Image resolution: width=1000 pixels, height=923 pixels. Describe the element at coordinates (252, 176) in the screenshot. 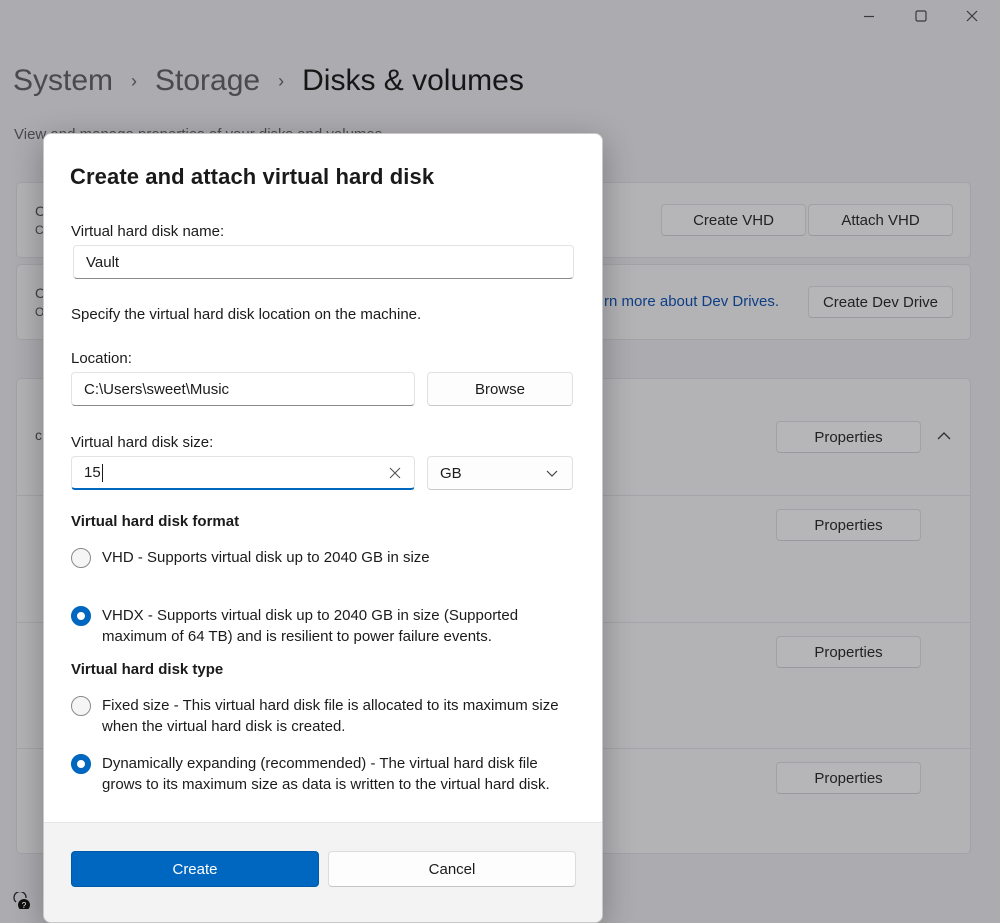

I see `dialog-title: Create and attach virtual hard disk` at that location.